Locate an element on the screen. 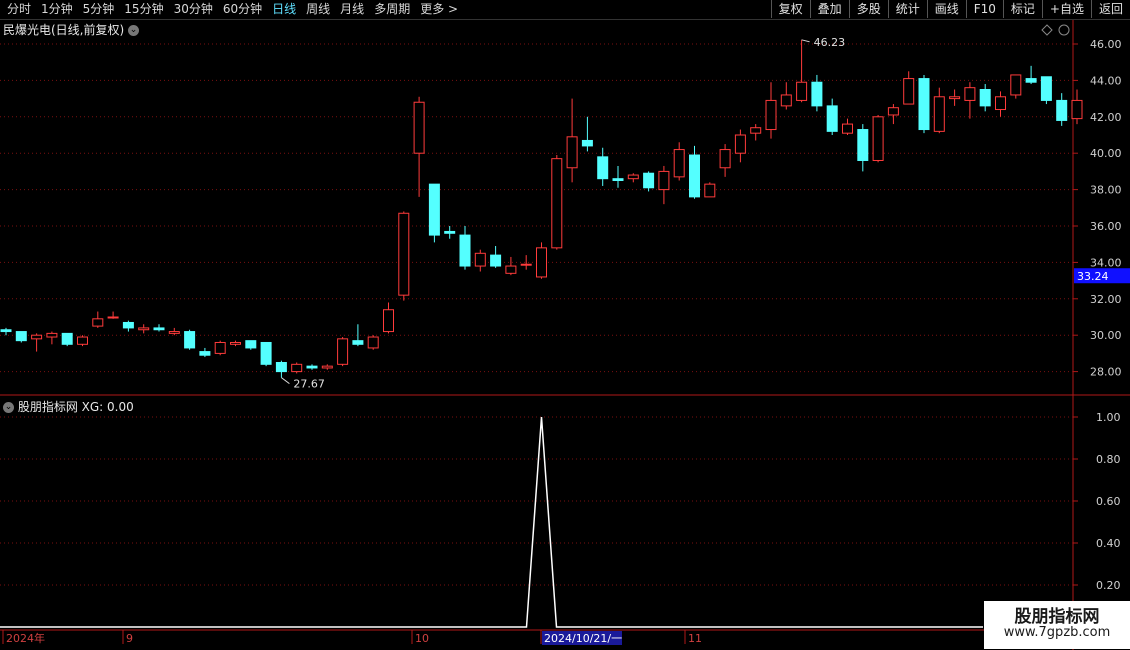  price-tick-label: 40.00 is located at coordinates (1106, 153).